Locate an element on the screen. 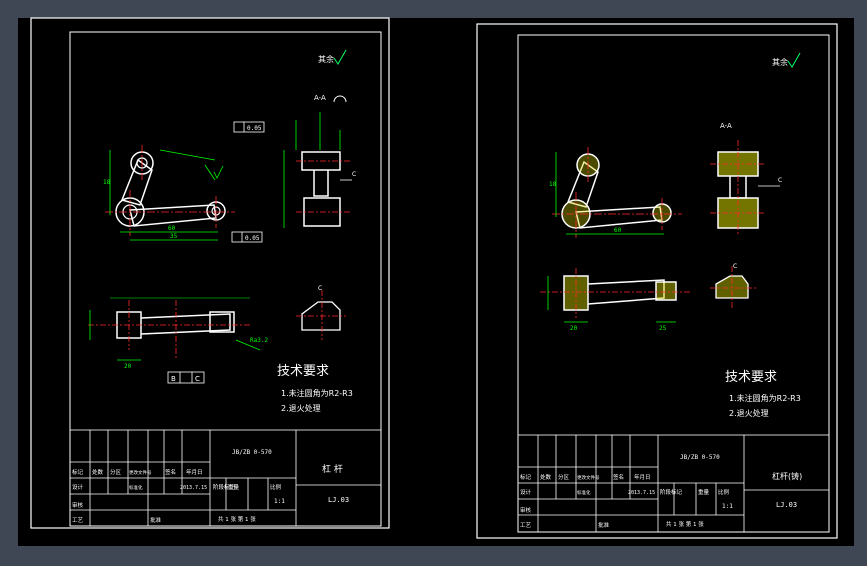 The image size is (867, 566). part-name: 杠杆(铸) is located at coordinates (787, 476).